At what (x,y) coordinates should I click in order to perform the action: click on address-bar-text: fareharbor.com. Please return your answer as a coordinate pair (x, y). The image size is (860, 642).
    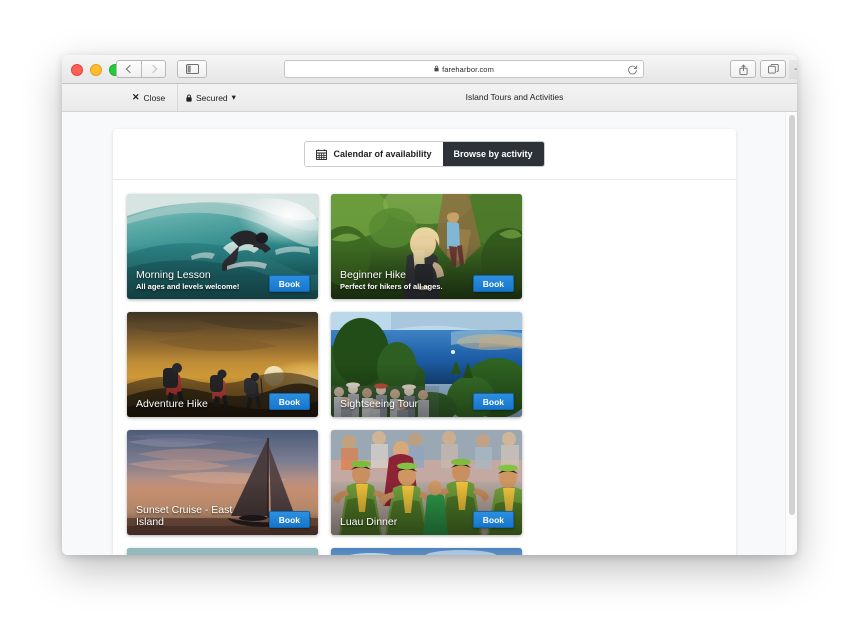
    Looking at the image, I should click on (464, 69).